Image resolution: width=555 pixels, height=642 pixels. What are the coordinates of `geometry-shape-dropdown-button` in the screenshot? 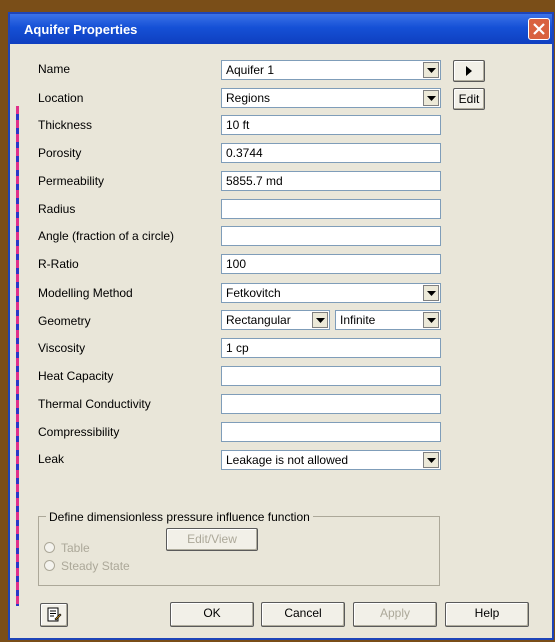 It's located at (320, 320).